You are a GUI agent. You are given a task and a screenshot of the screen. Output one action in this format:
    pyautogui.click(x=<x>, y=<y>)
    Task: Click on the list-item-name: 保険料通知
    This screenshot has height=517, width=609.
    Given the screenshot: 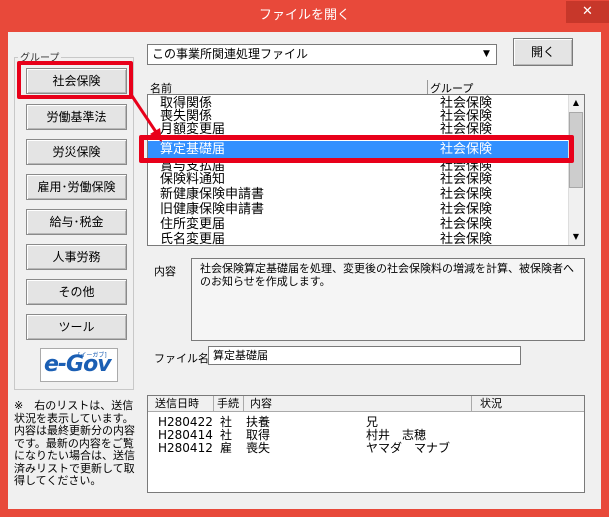 What is the action you would take?
    pyautogui.click(x=193, y=179)
    